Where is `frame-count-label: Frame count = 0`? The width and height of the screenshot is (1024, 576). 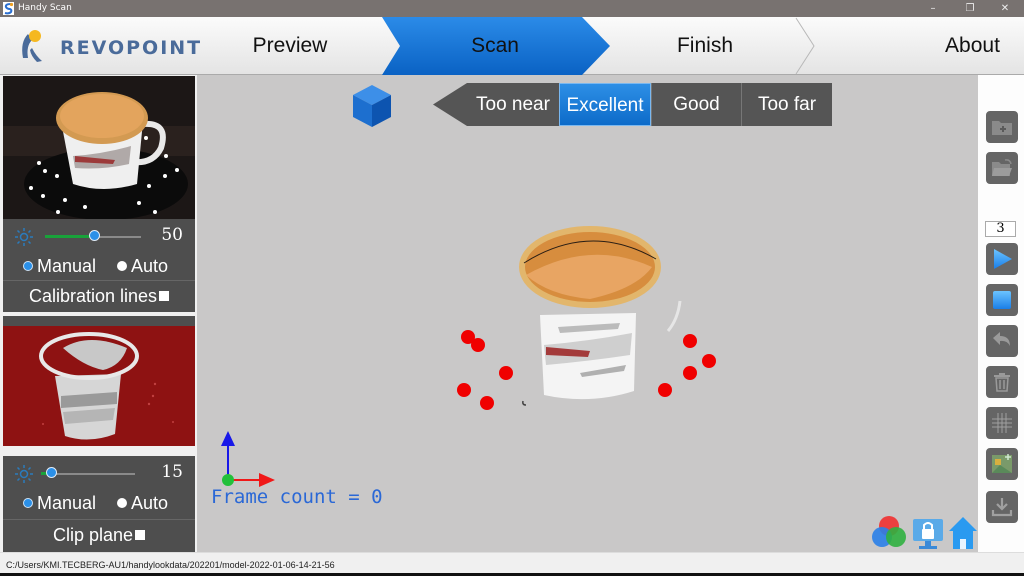
frame-count-label: Frame count = 0 is located at coordinates (297, 497).